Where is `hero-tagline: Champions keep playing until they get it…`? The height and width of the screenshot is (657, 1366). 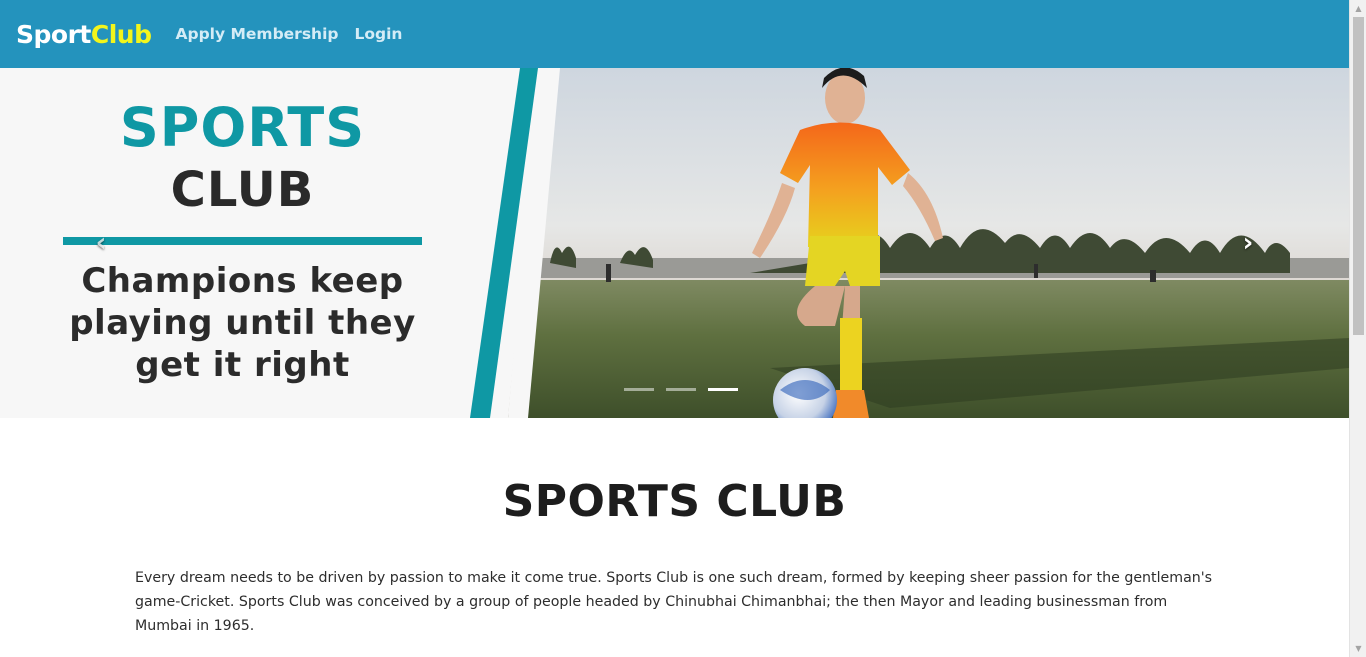 hero-tagline: Champions keep playing until they get it… is located at coordinates (242, 323).